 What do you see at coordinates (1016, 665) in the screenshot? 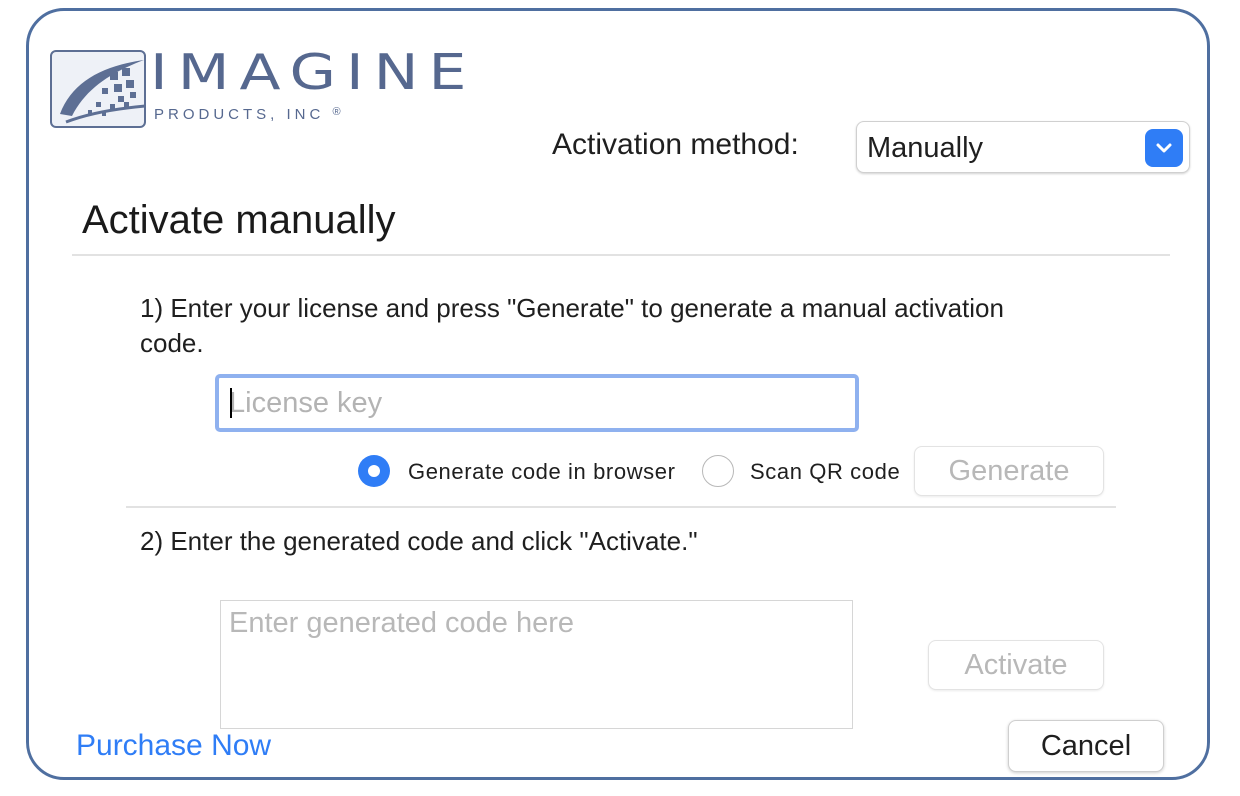
I see `activate-button: Activate` at bounding box center [1016, 665].